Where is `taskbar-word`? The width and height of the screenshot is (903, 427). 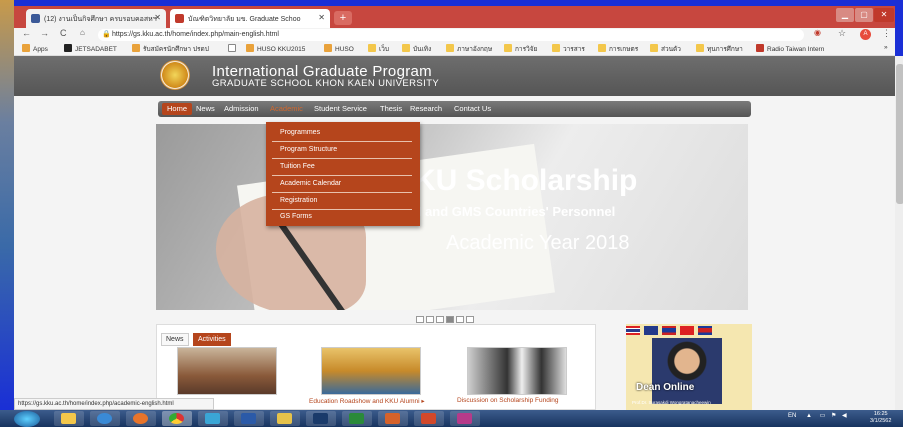
taskbar-word is located at coordinates (249, 418).